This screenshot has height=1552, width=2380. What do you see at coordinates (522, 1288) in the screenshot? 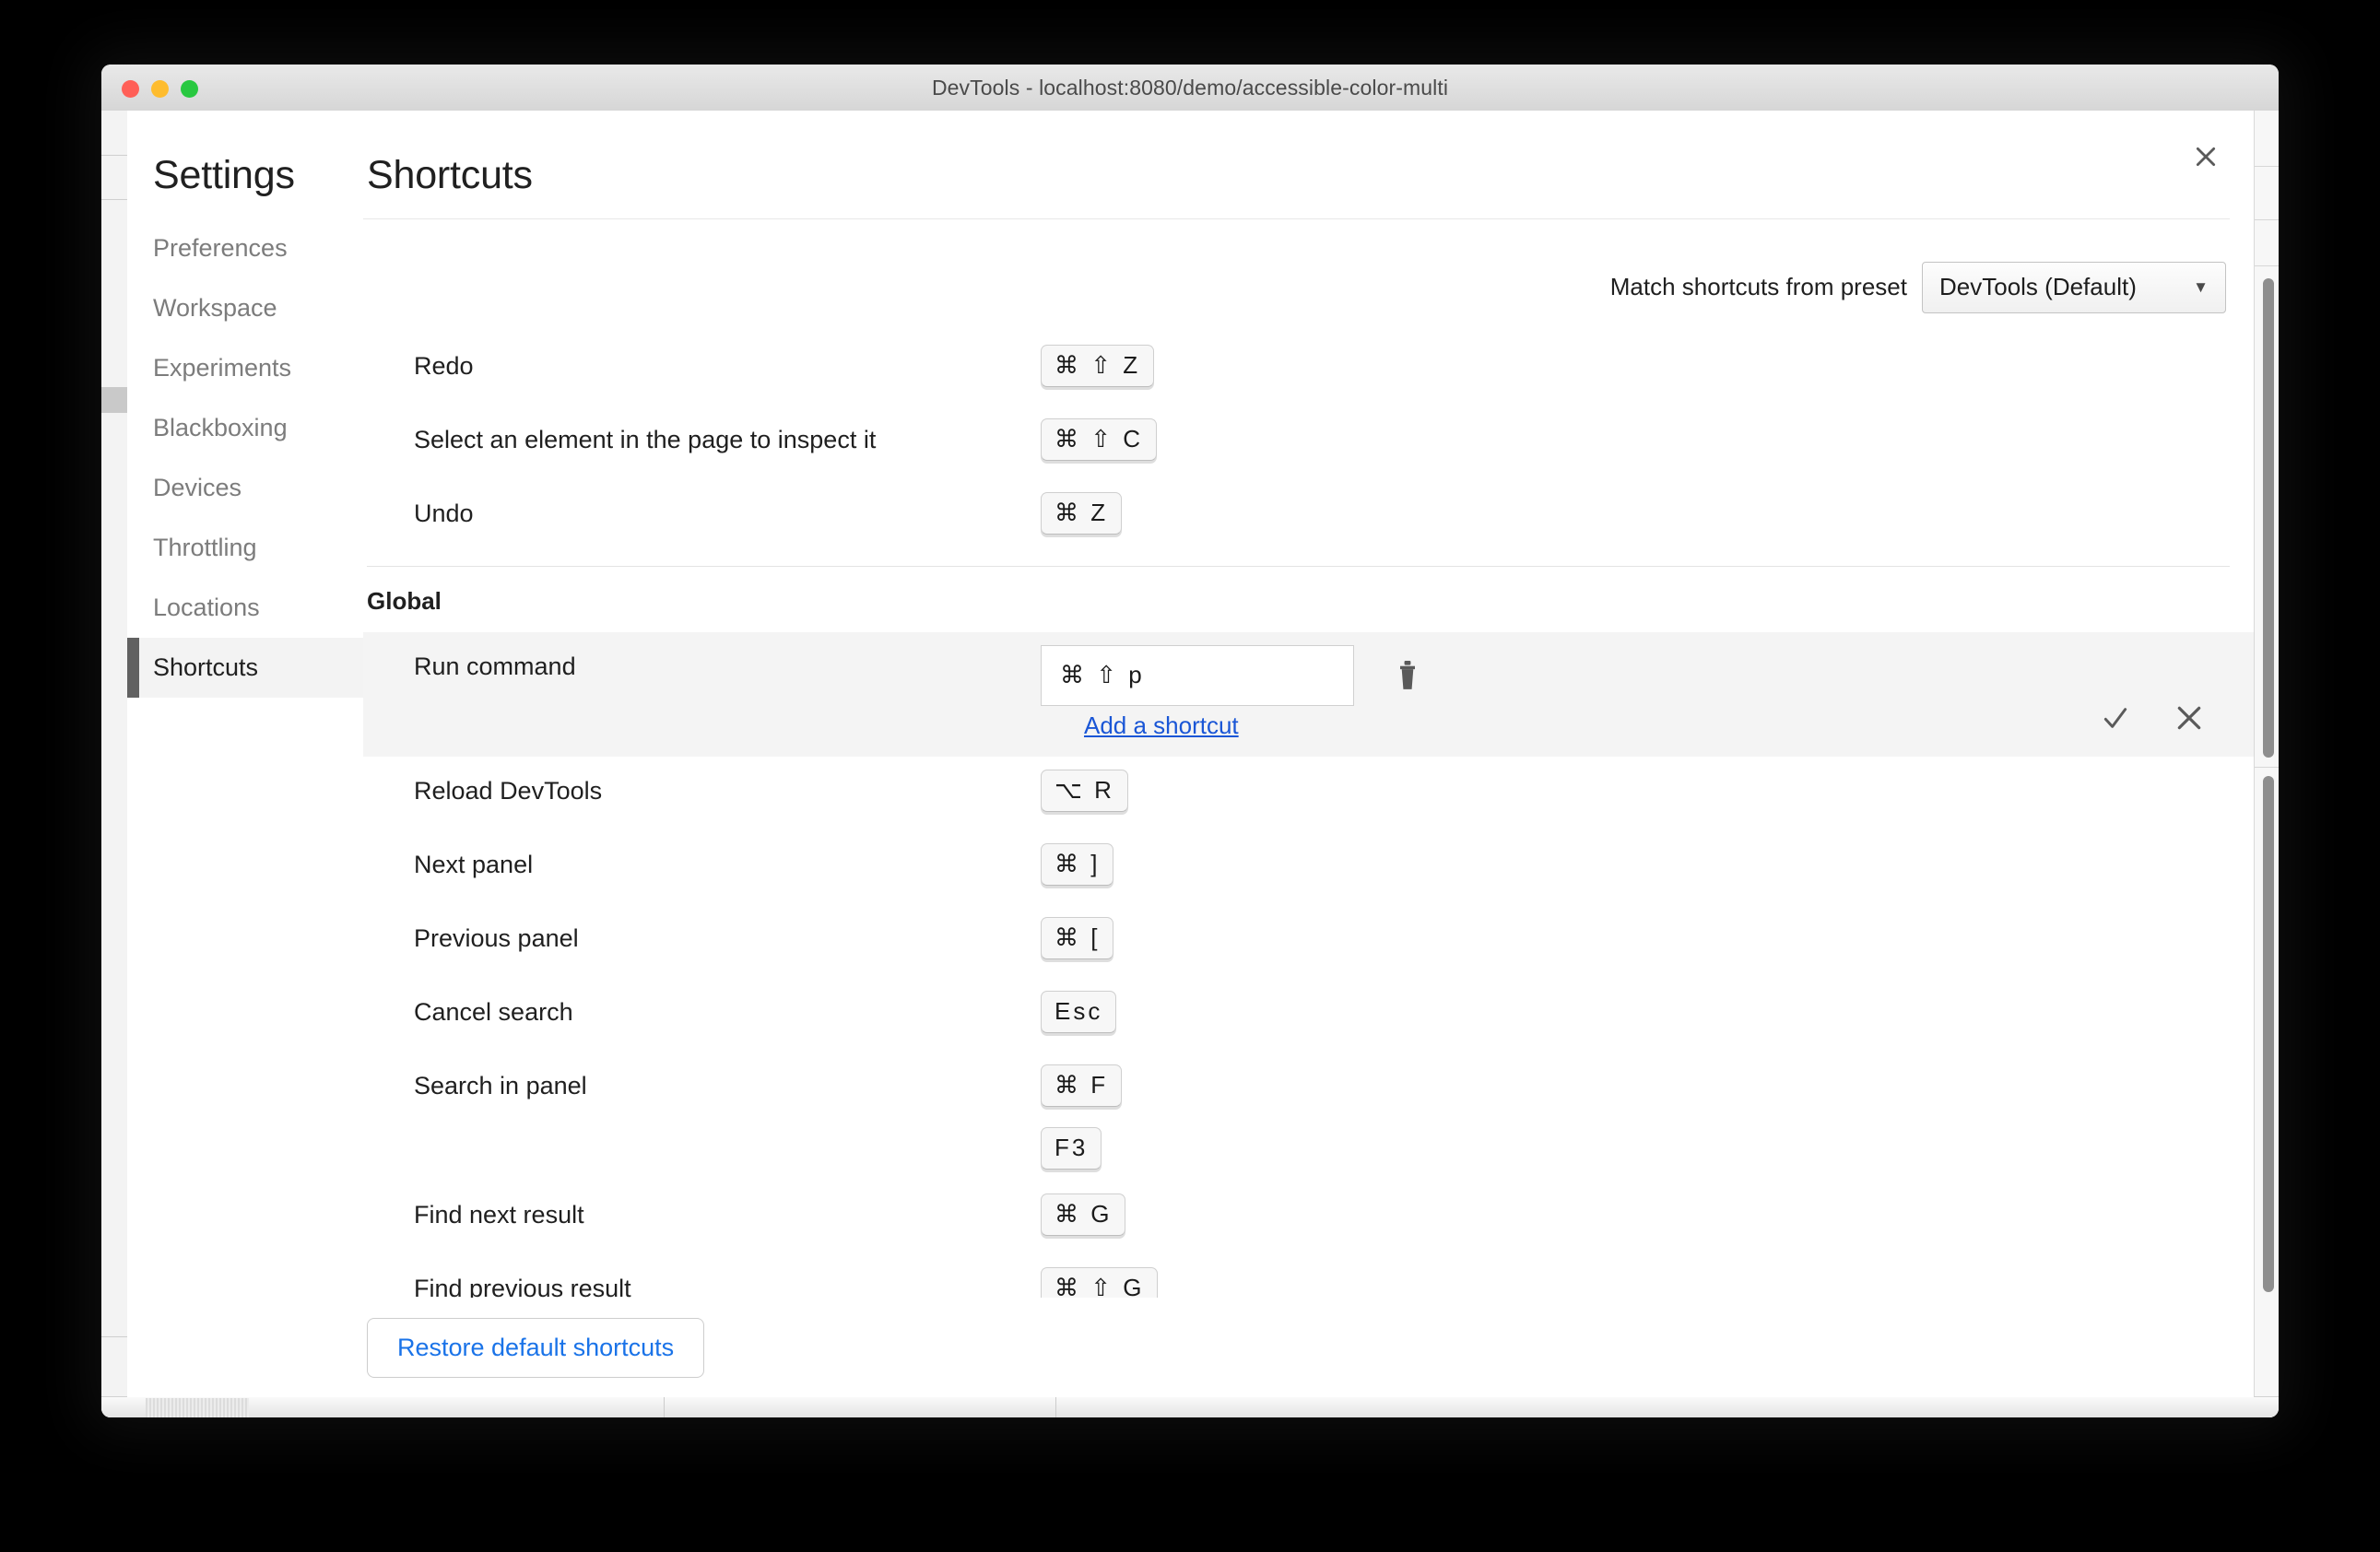
I see `shortcut-name: Find previous result` at bounding box center [522, 1288].